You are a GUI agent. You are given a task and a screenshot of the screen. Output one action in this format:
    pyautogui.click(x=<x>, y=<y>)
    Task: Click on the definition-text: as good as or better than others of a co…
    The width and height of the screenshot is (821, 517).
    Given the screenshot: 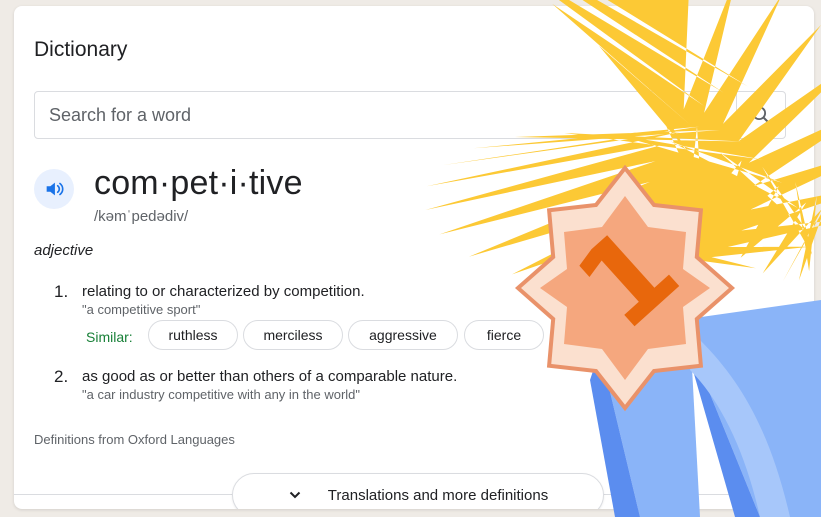 What is the action you would take?
    pyautogui.click(x=270, y=376)
    